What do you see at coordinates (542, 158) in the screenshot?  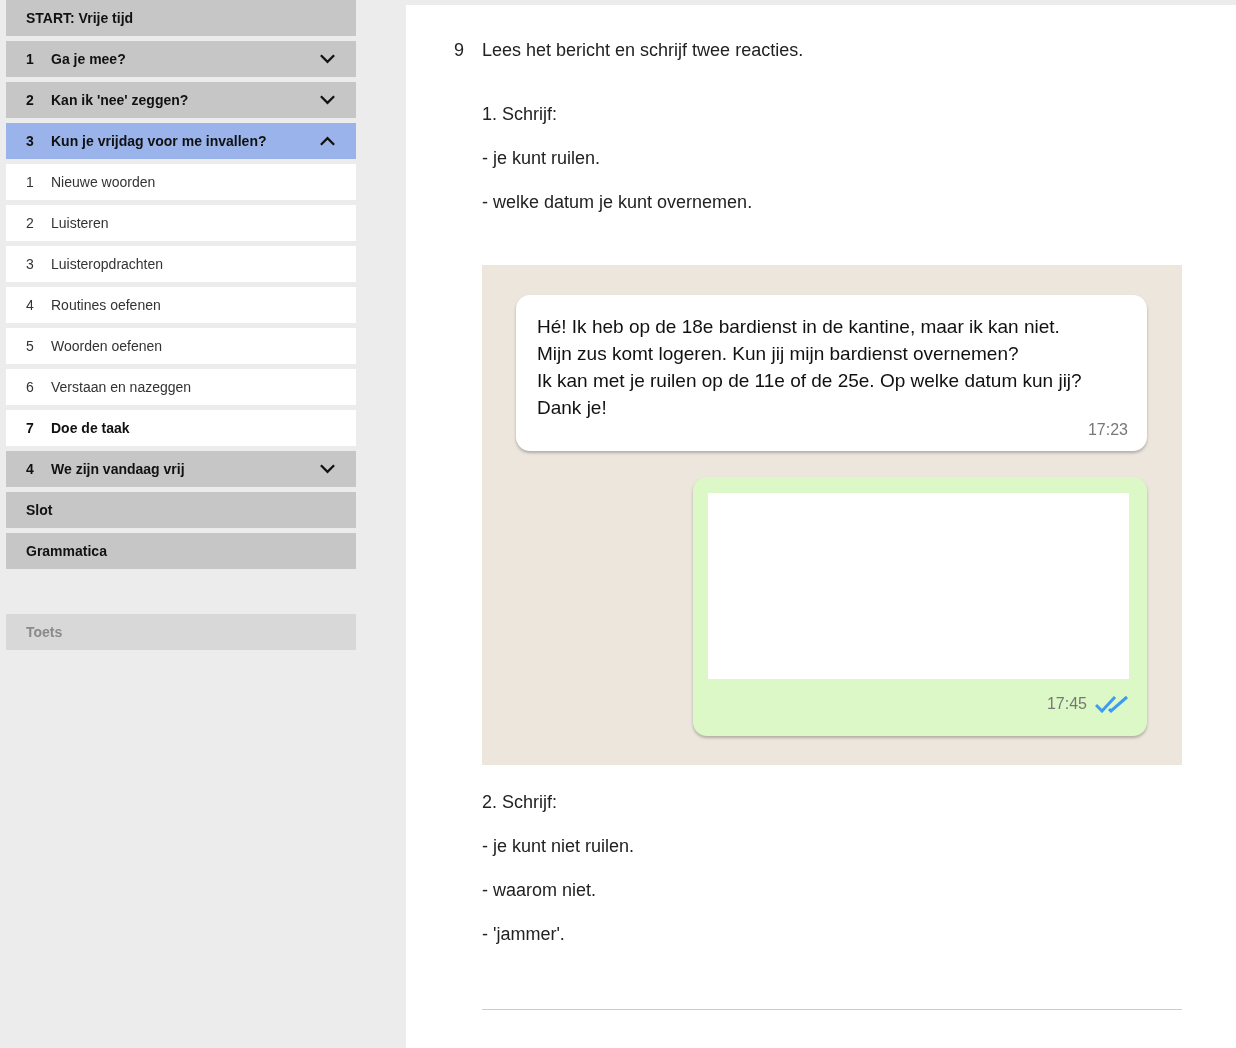 I see `bullet-text: - je kunt ruilen.` at bounding box center [542, 158].